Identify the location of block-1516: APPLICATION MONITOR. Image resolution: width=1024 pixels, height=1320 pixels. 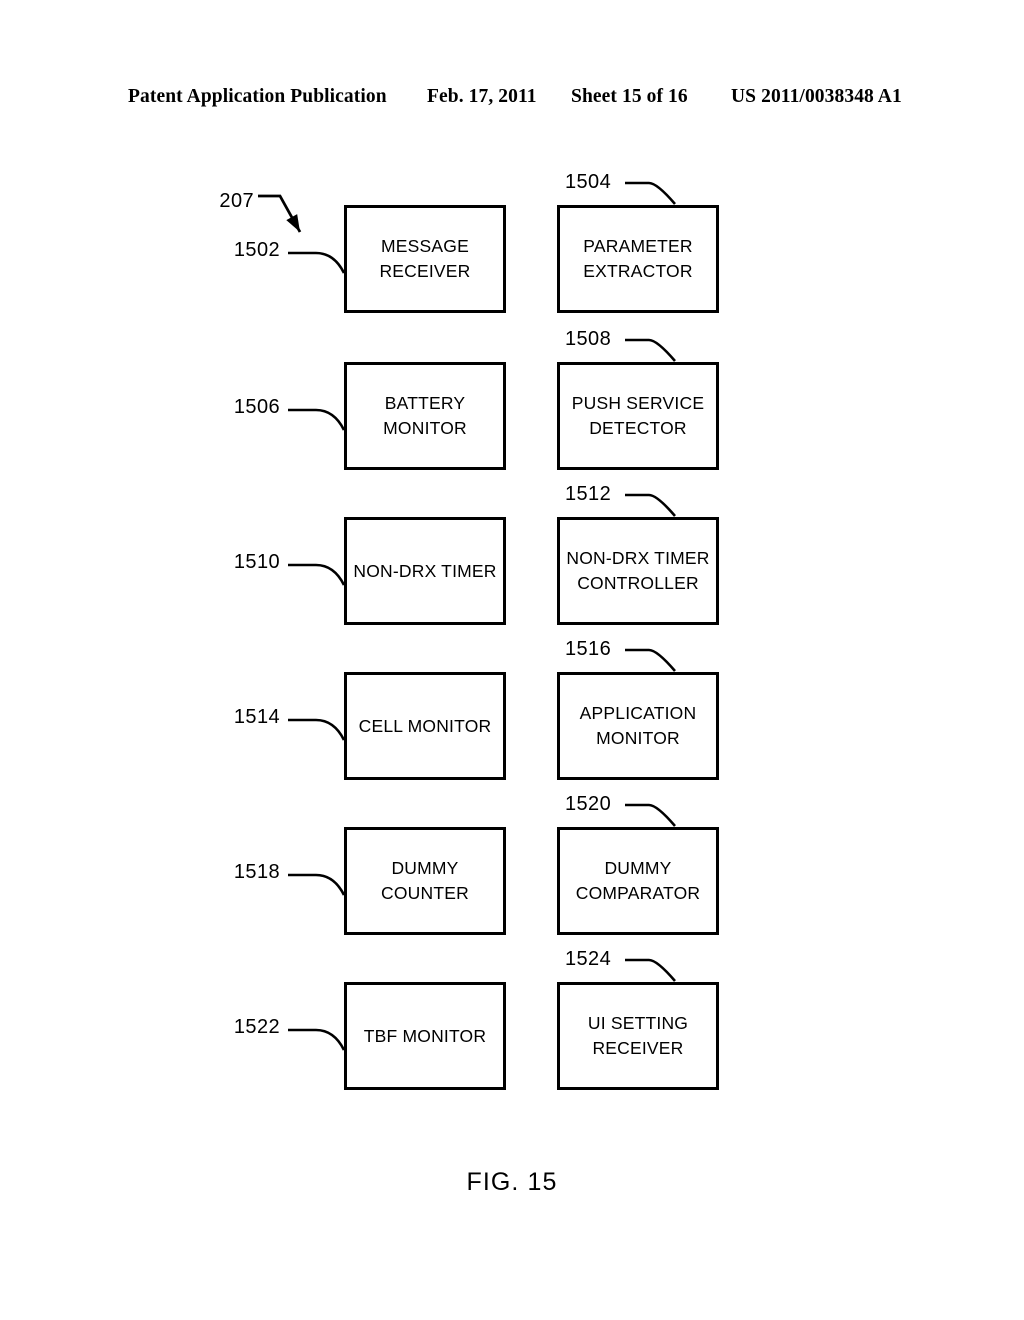
(638, 726).